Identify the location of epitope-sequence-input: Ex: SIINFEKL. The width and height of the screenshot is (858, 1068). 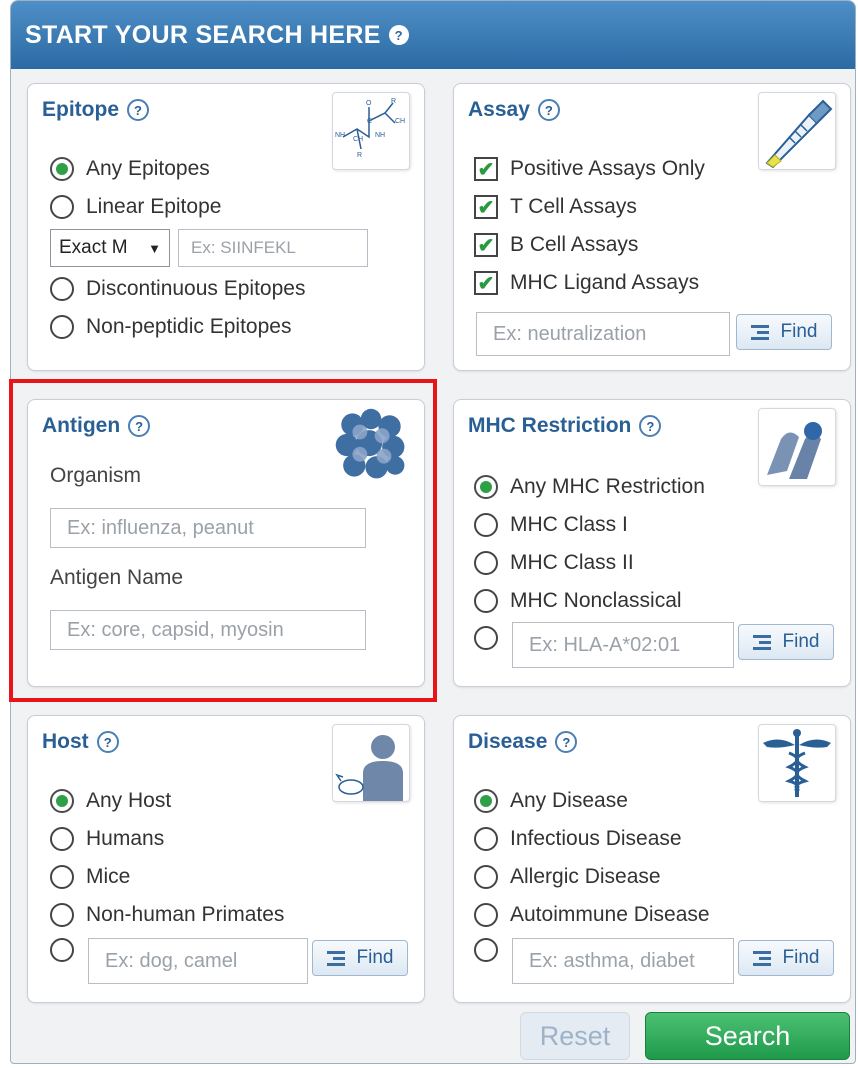
(273, 248).